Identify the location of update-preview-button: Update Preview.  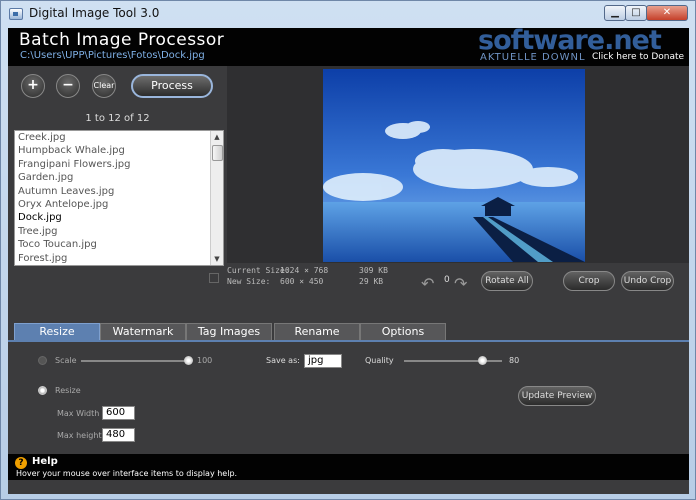
(557, 396).